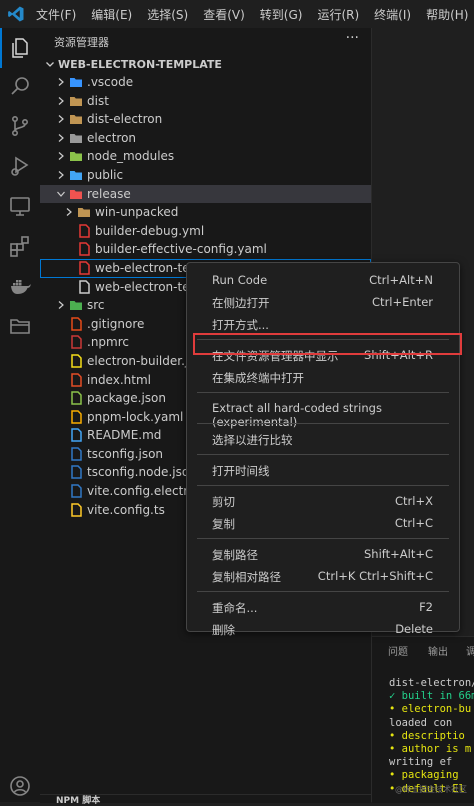 Image resolution: width=474 pixels, height=806 pixels. What do you see at coordinates (323, 302) in the screenshot?
I see `context-menu-item: 在侧边打开 Ctrl+Enter` at bounding box center [323, 302].